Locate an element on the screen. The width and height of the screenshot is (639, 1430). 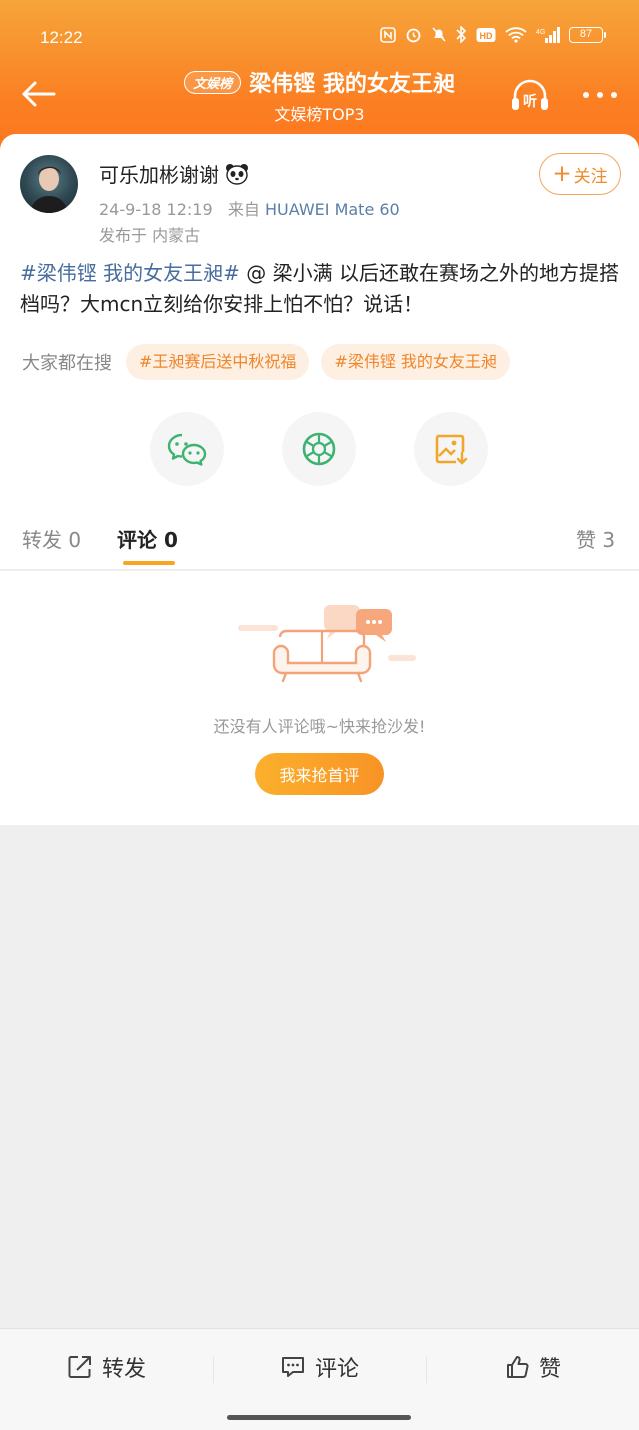
trending-search-row: 大家都在搜 #王昶赛后送中秋祝福 #梁伟铿 我的女友王昶 is located at coordinates (266, 362).